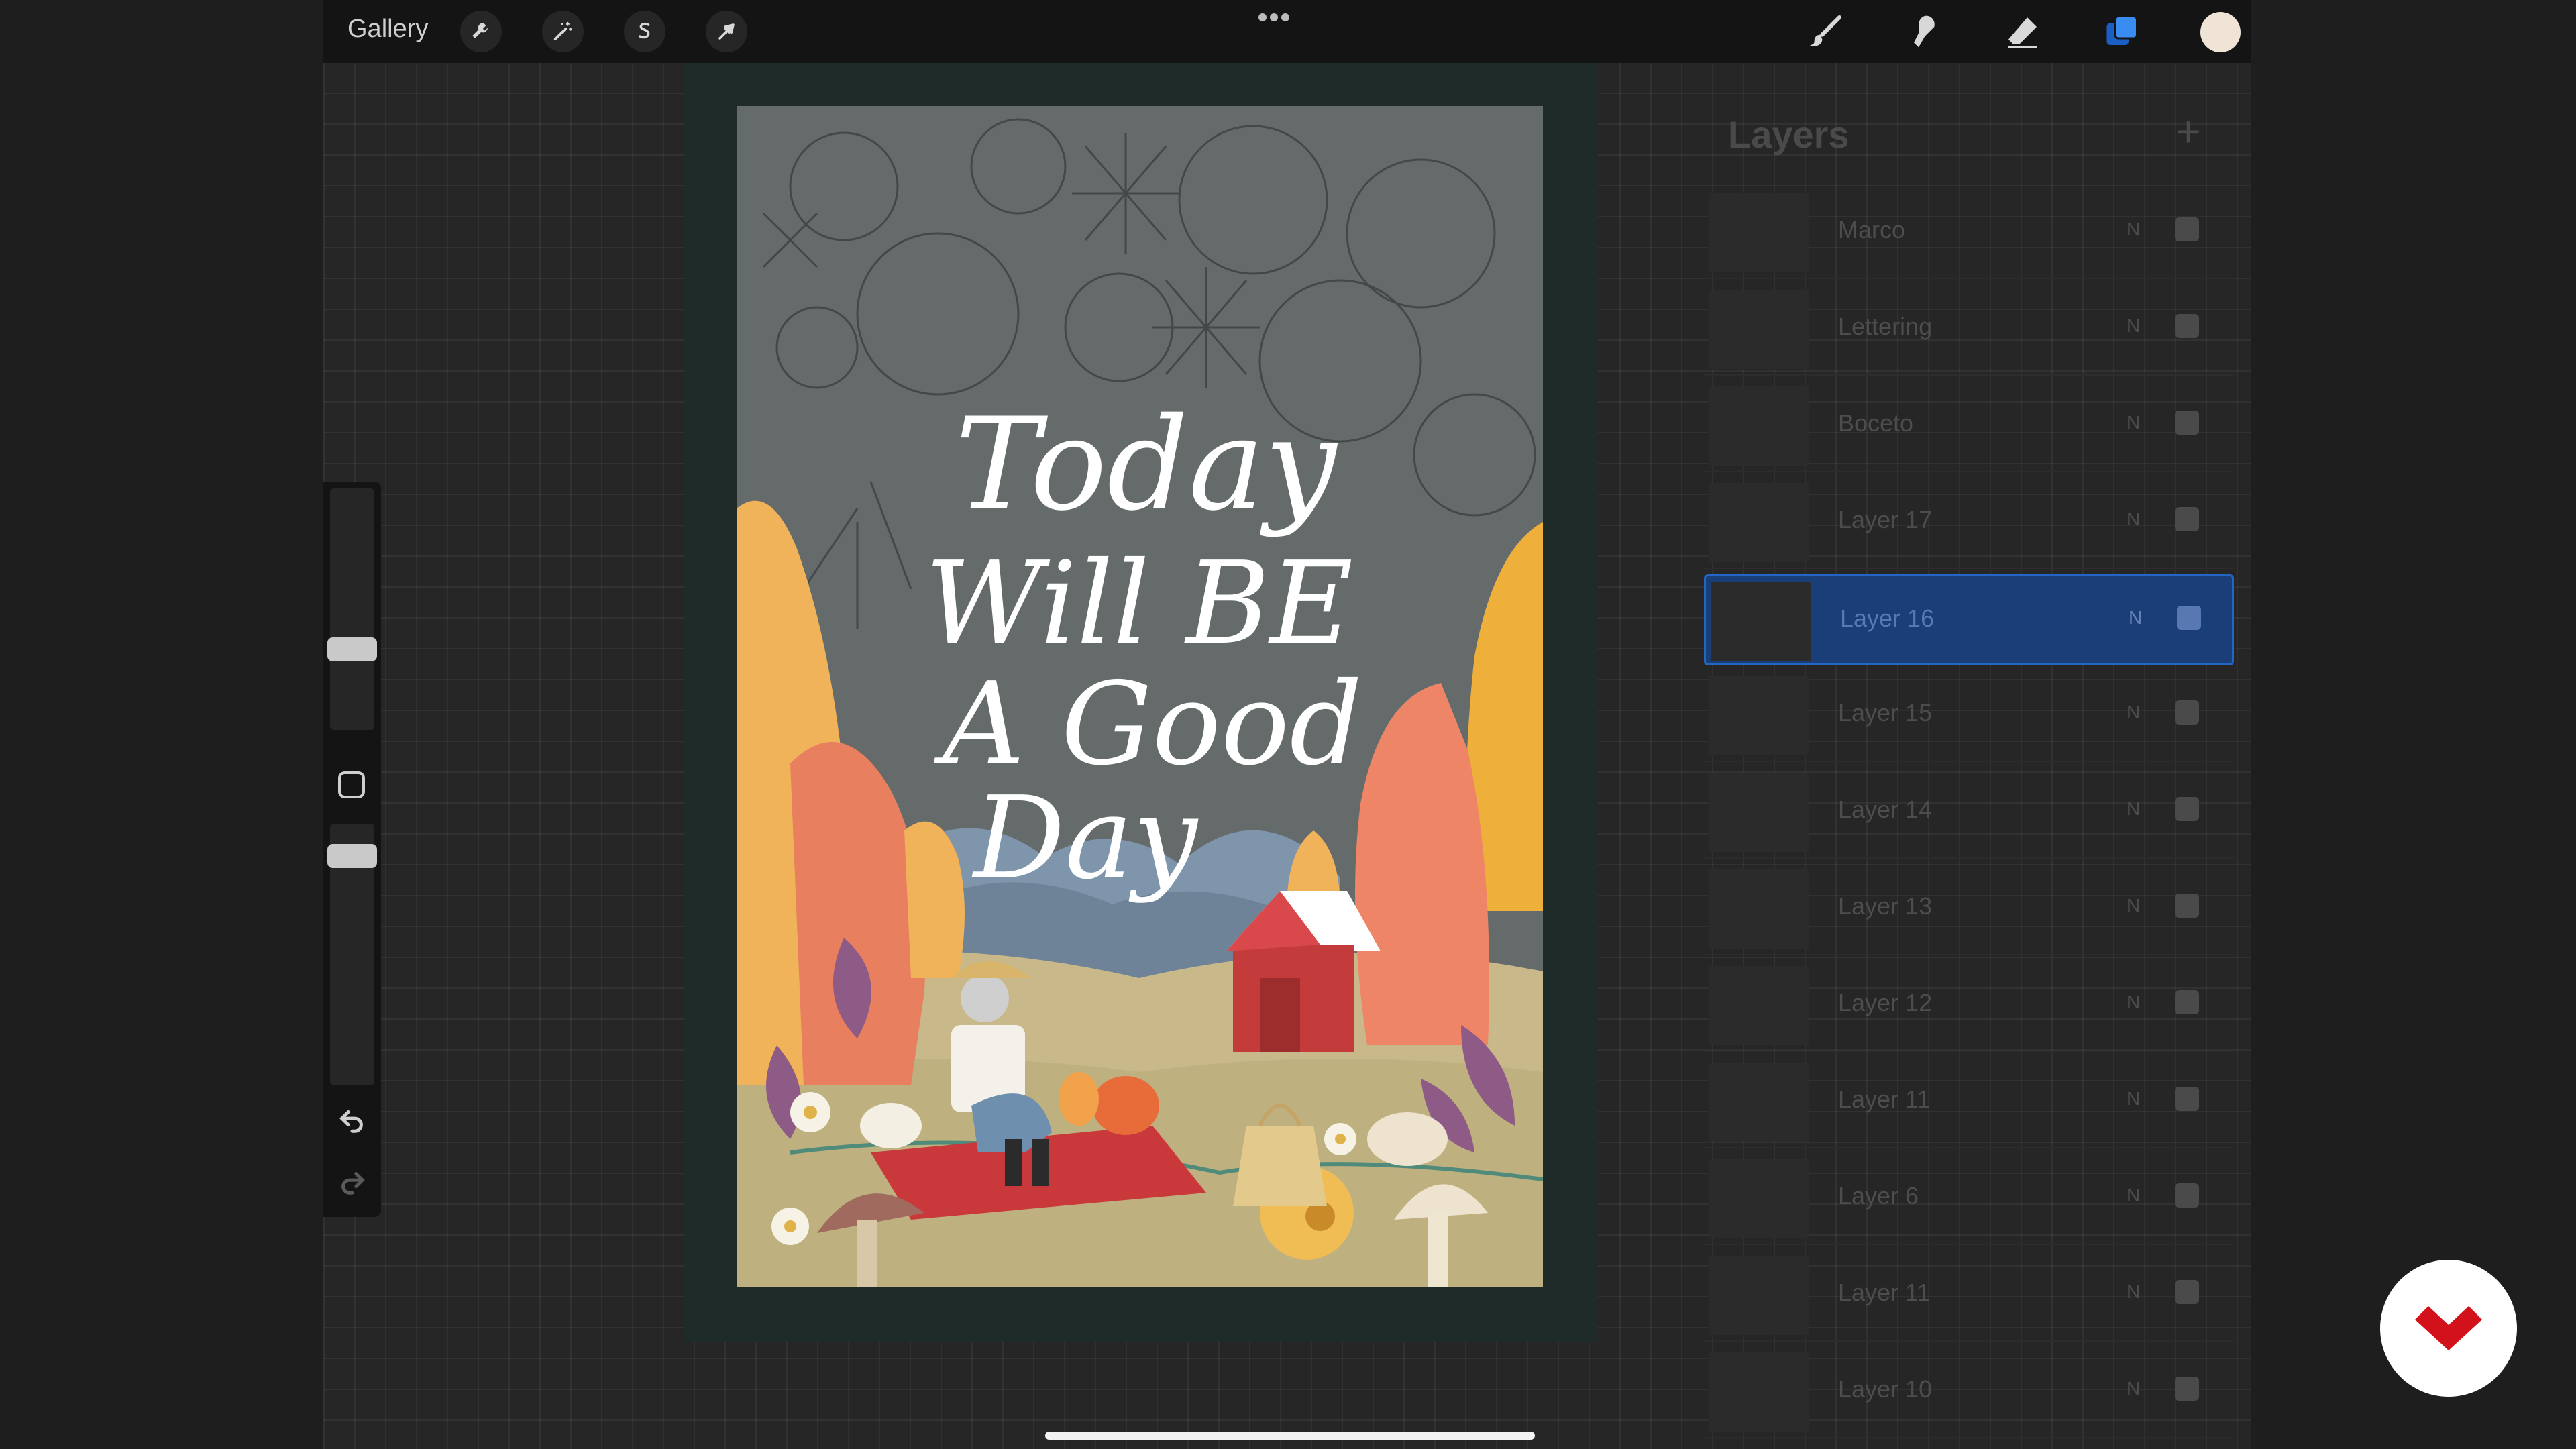  I want to click on layer-name: Layer 6, so click(1878, 1196).